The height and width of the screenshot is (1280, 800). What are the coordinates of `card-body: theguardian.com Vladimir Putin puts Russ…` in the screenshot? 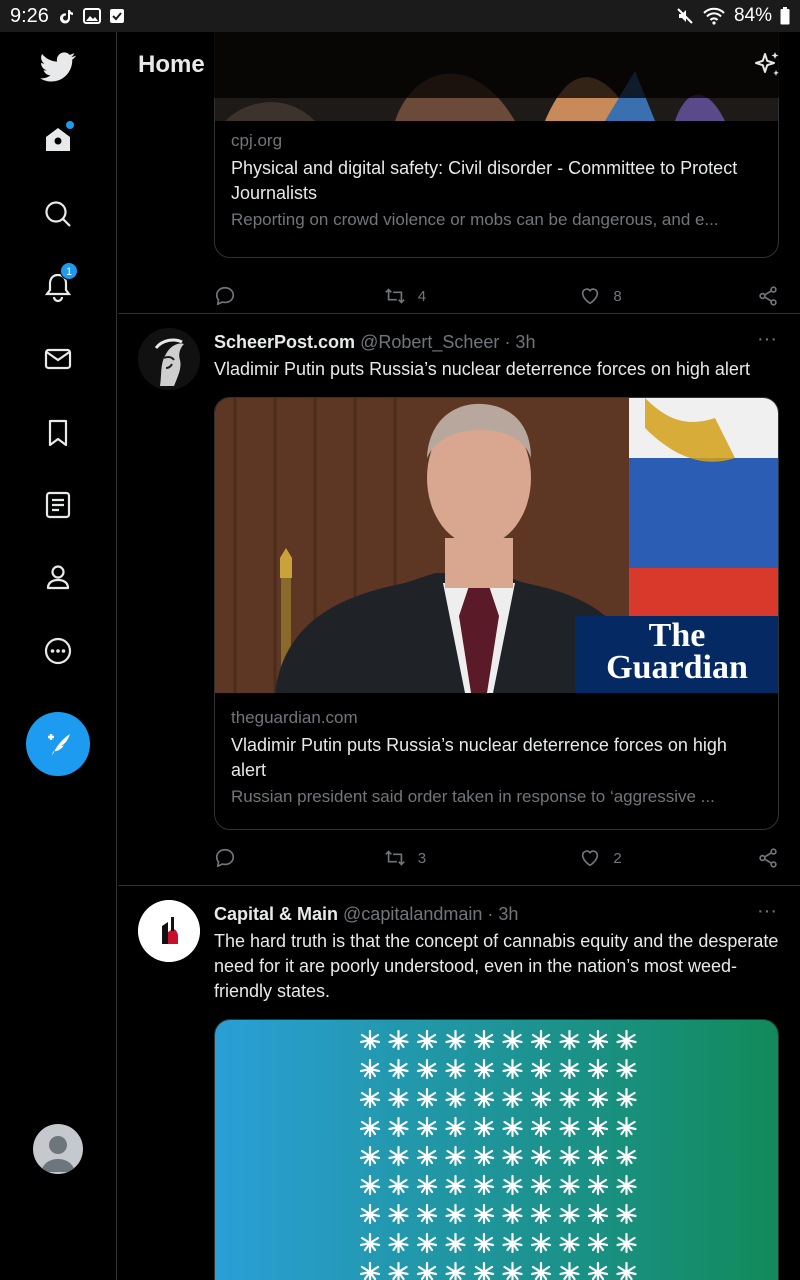 It's located at (496, 758).